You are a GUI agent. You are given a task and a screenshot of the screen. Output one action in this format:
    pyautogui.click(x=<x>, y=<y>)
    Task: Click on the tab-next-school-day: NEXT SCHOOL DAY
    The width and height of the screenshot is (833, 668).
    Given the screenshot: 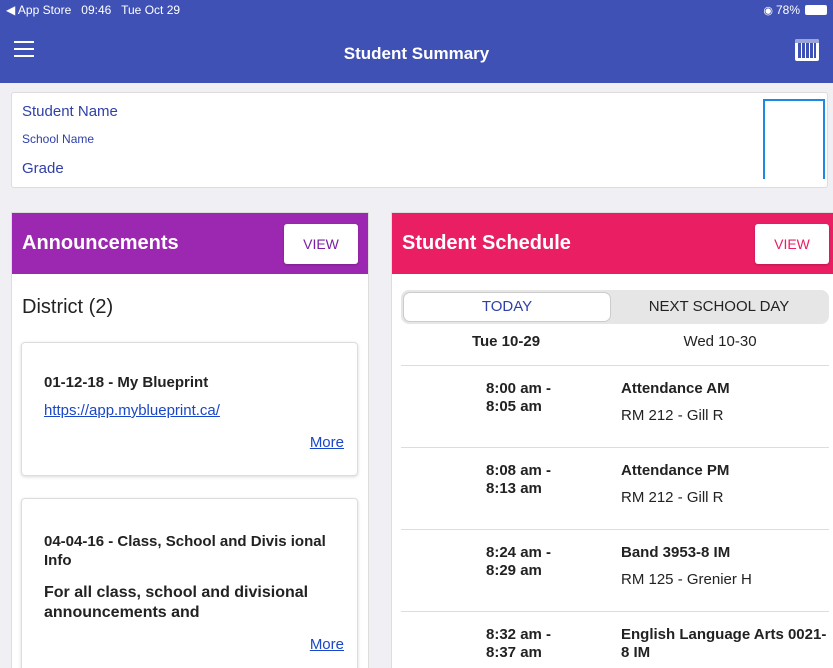 What is the action you would take?
    pyautogui.click(x=719, y=307)
    